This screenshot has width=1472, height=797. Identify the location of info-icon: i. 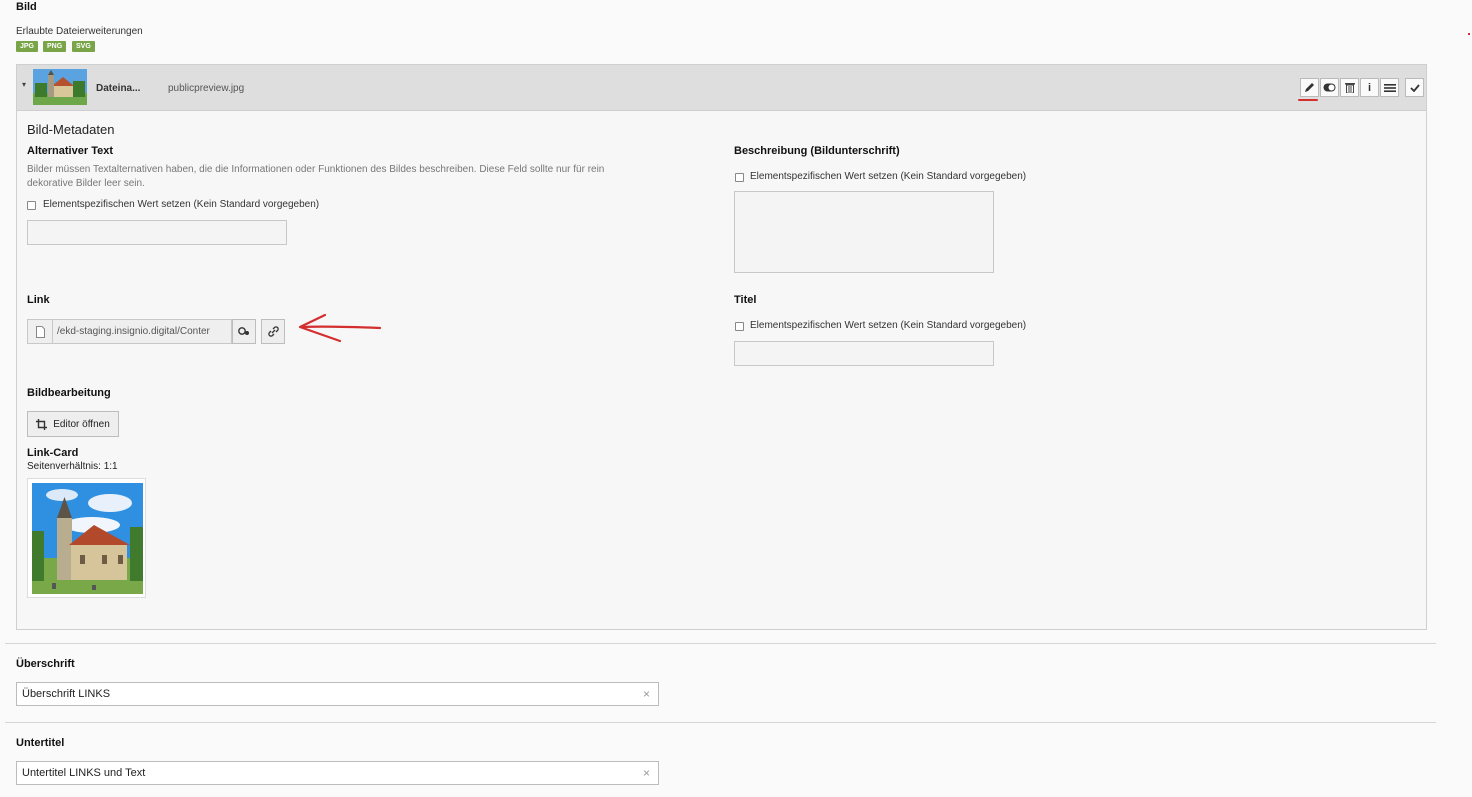
(1369, 87).